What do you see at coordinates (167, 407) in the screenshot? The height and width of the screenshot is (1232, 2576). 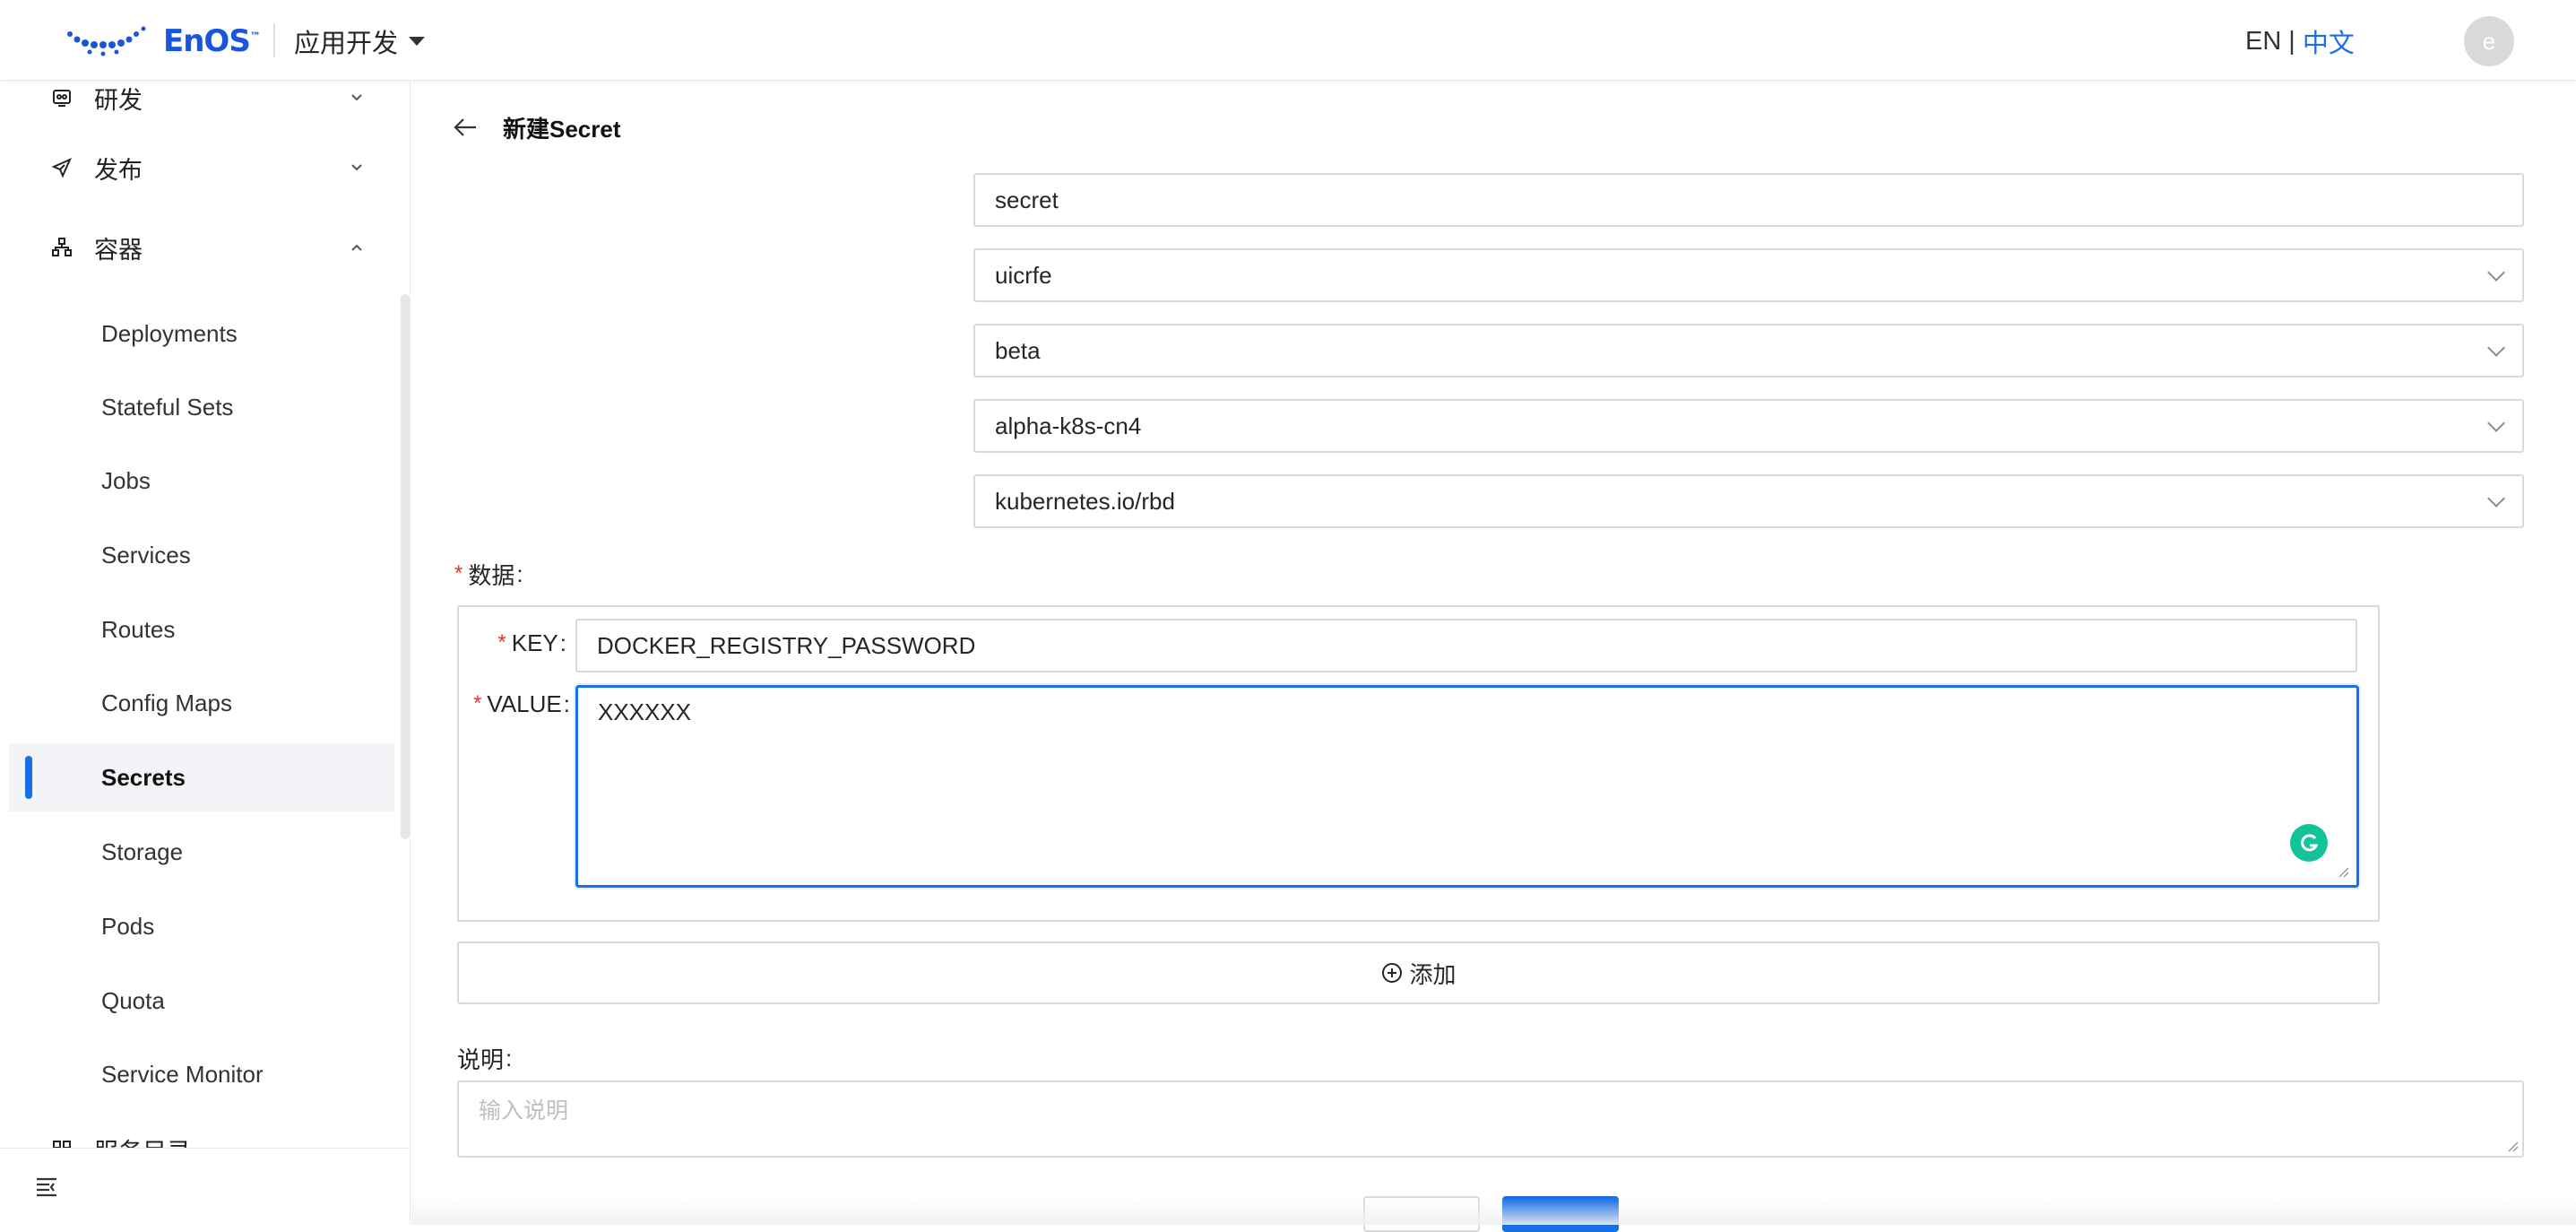 I see `sidebar-item-label: Stateful Sets` at bounding box center [167, 407].